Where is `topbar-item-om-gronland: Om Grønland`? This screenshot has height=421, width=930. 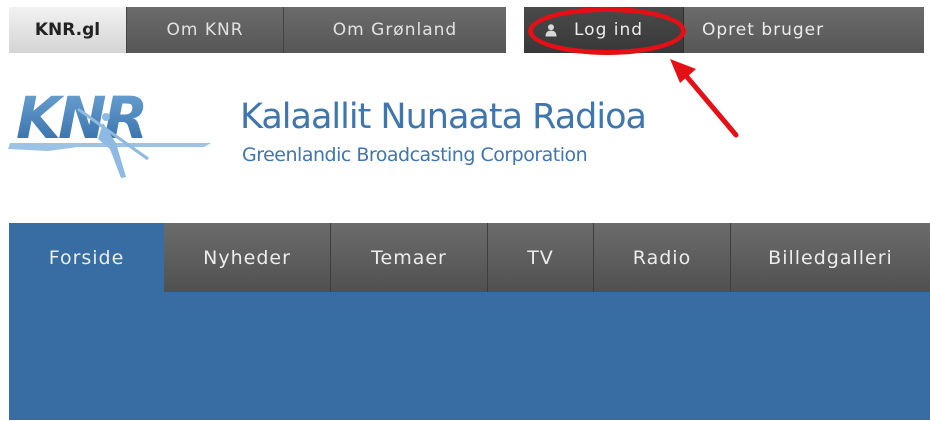 topbar-item-om-gronland: Om Grønland is located at coordinates (395, 30).